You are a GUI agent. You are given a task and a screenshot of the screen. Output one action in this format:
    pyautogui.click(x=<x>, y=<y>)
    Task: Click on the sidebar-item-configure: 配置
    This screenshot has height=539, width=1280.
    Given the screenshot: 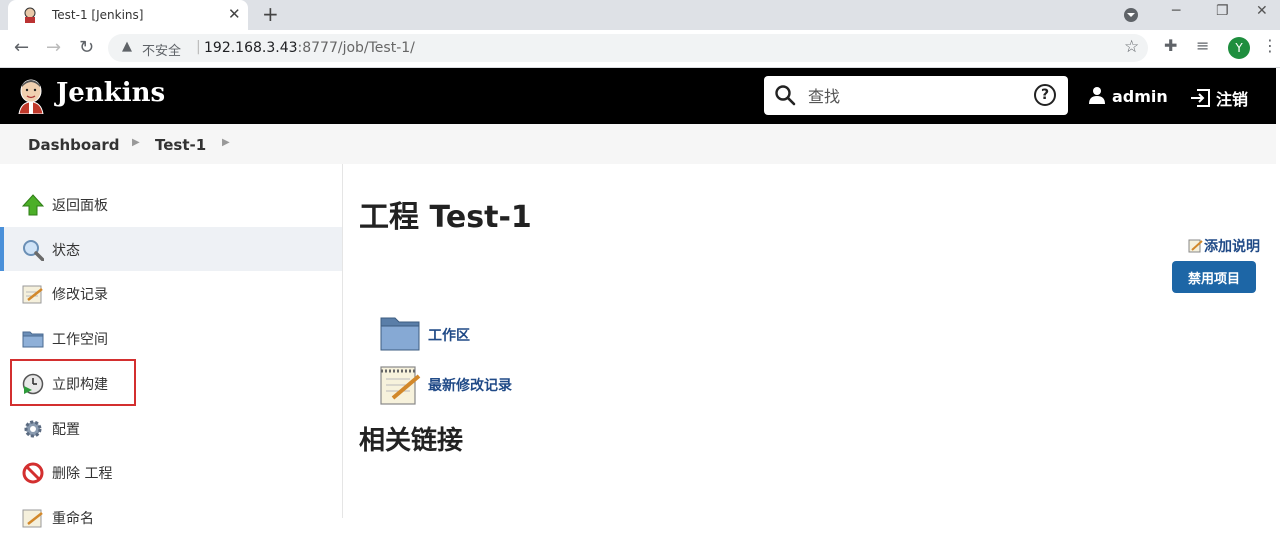 What is the action you would take?
    pyautogui.click(x=171, y=428)
    